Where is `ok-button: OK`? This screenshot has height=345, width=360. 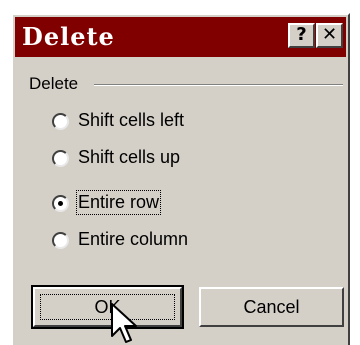 ok-button: OK is located at coordinates (107, 307).